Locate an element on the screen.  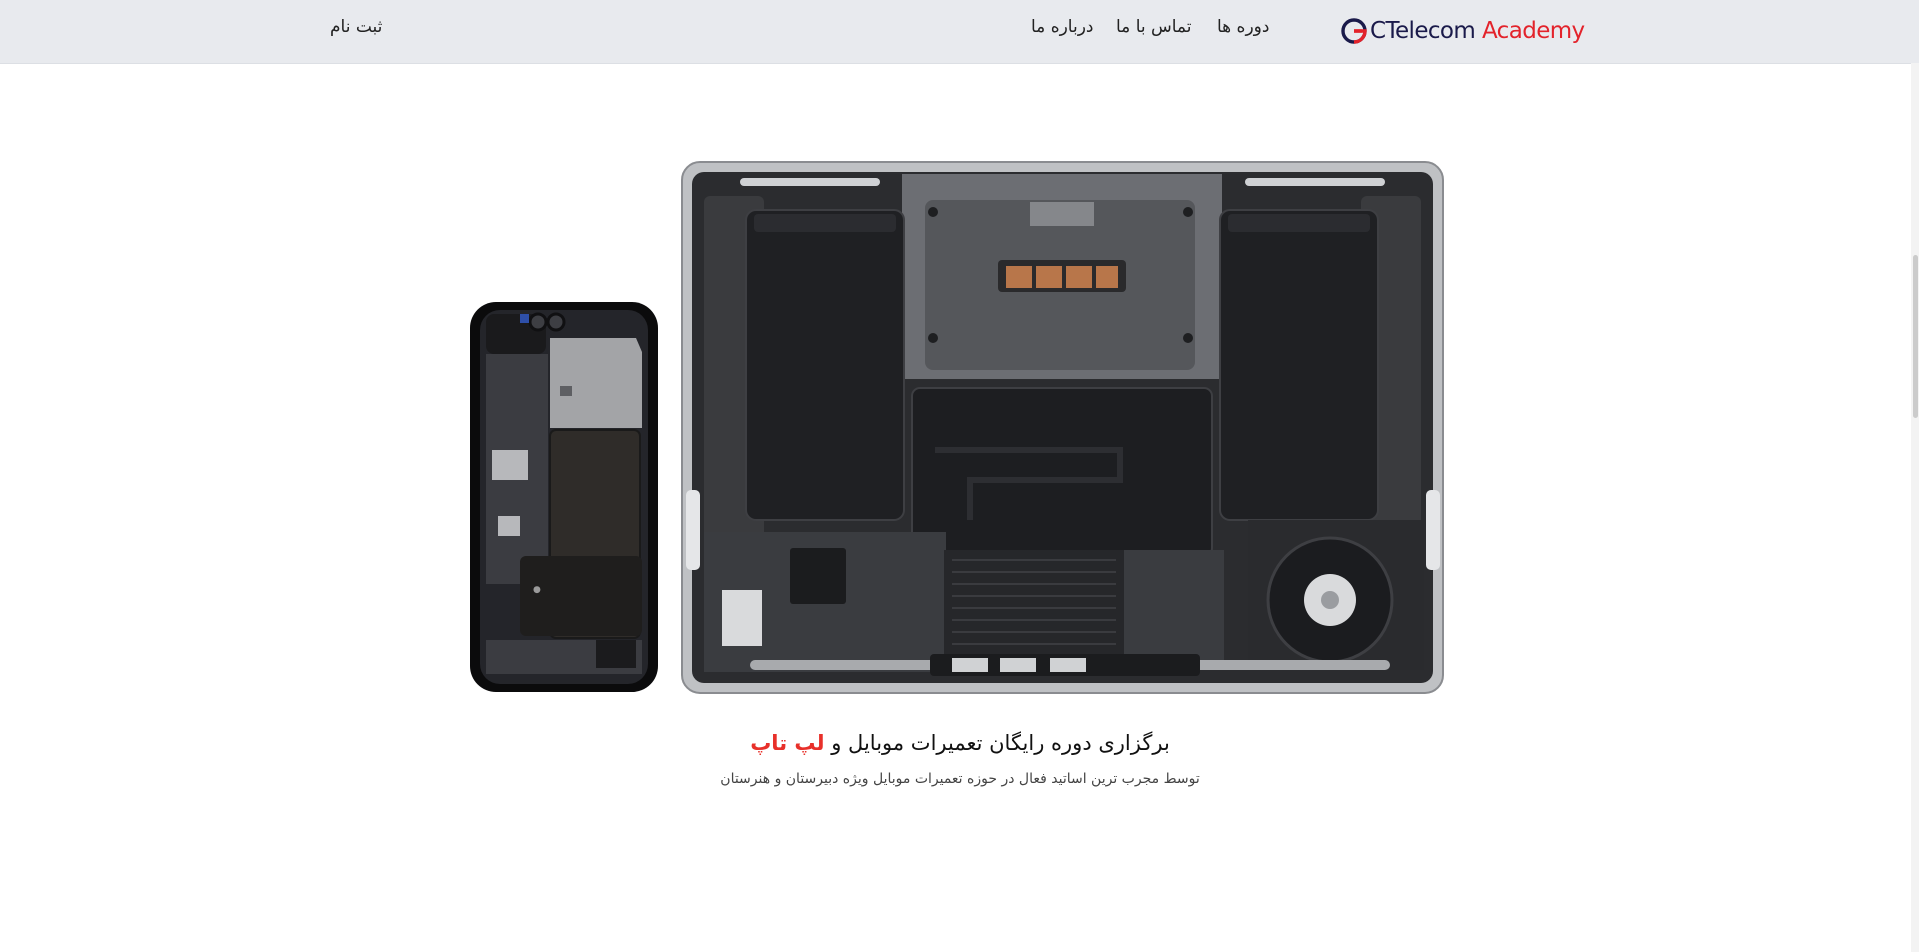
hero-title-highlight: لپ تاپ is located at coordinates (787, 743).